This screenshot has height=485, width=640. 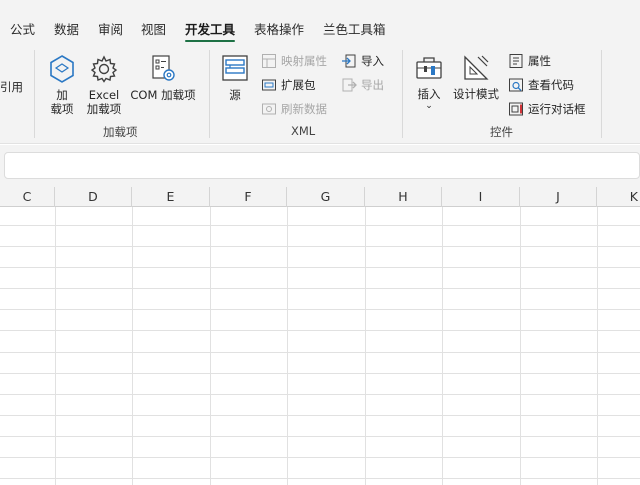 I want to click on view-code-icon, so click(x=516, y=85).